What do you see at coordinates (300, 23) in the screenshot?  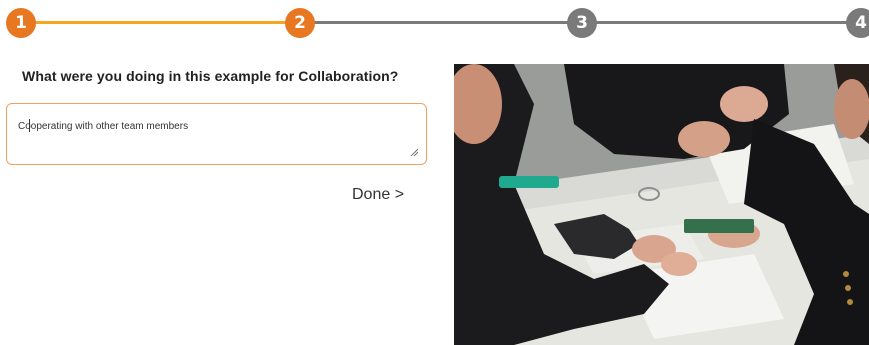 I see `step-2: 2` at bounding box center [300, 23].